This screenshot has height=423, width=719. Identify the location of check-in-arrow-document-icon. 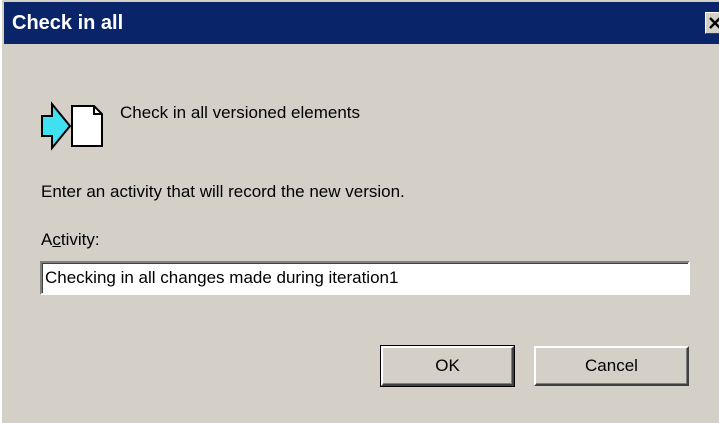
(72, 126).